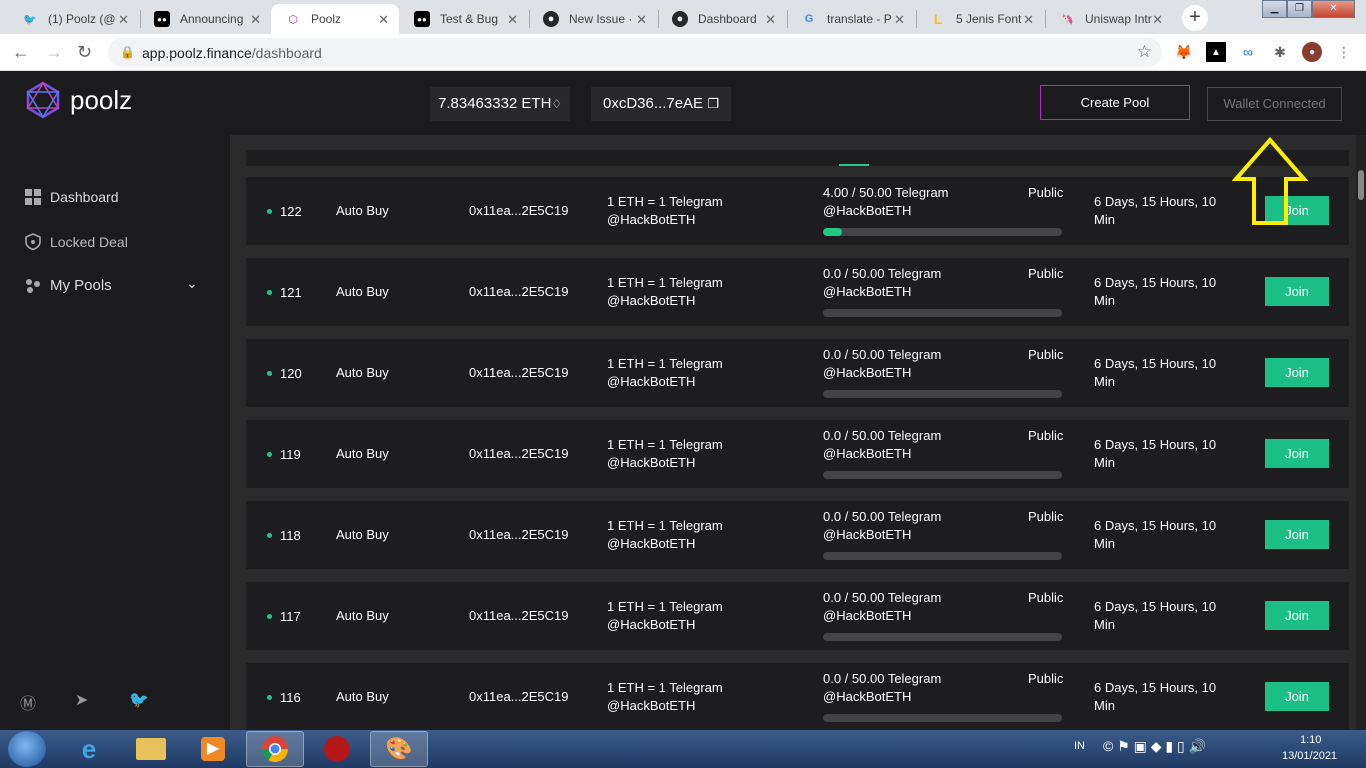 The height and width of the screenshot is (768, 1366). Describe the element at coordinates (980, 19) in the screenshot. I see `browser-tab: L 5 Jenis Font ✕` at that location.